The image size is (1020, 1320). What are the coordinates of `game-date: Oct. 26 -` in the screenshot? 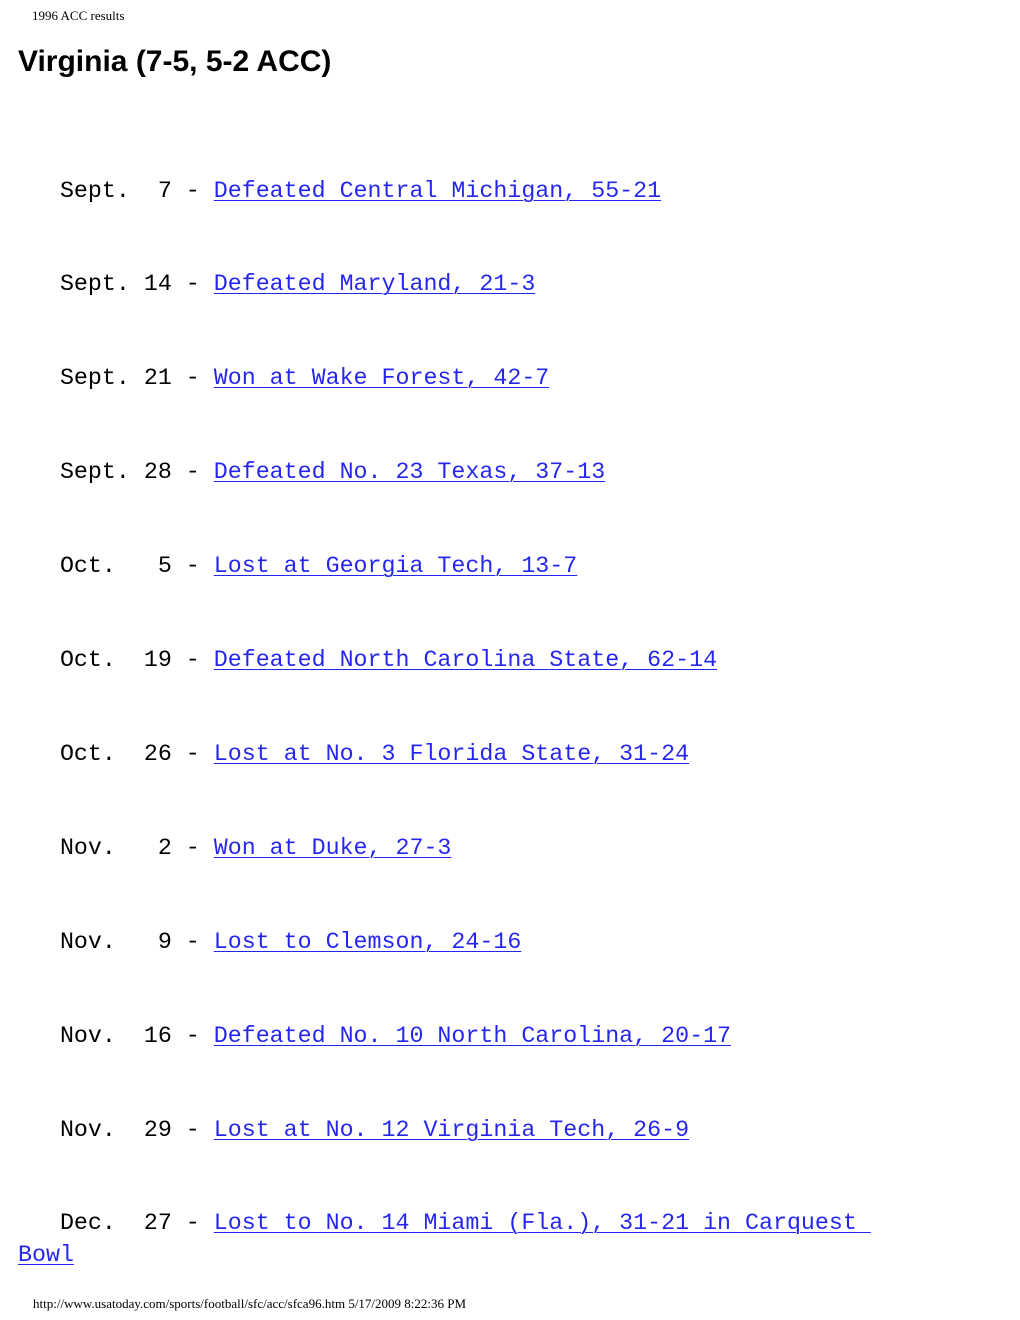 It's located at (116, 753).